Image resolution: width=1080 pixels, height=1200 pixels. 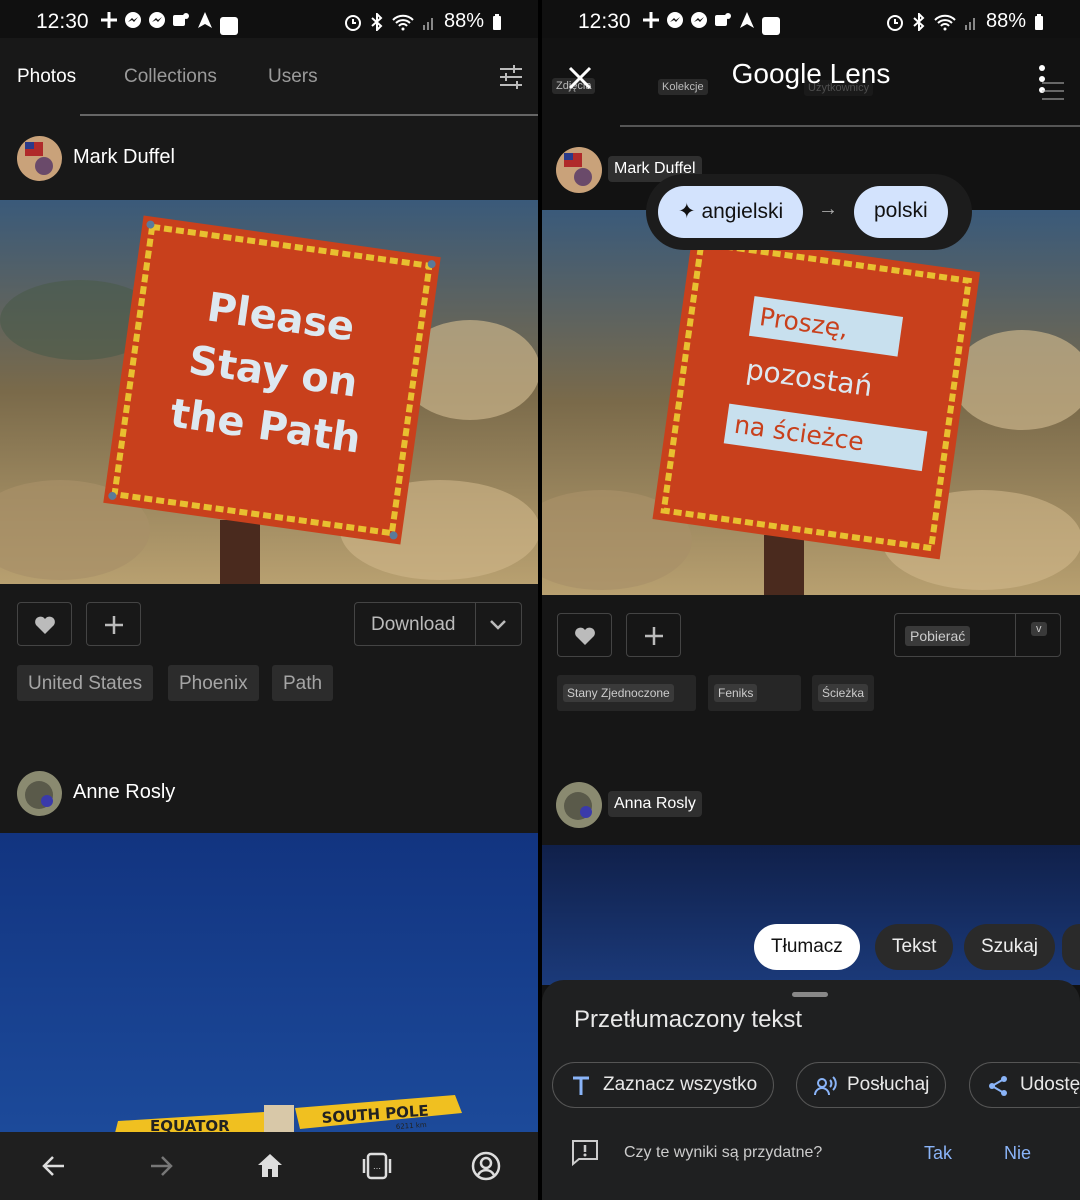 What do you see at coordinates (403, 22) in the screenshot?
I see `wifi-icon` at bounding box center [403, 22].